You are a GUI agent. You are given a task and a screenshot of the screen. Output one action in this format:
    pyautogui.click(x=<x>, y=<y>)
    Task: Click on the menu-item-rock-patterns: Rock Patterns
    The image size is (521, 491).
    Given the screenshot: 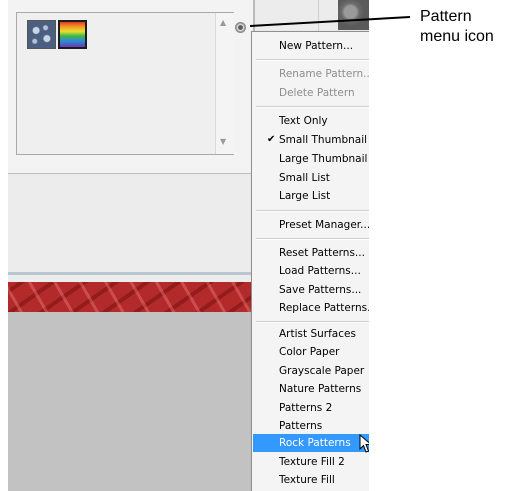 What is the action you would take?
    pyautogui.click(x=311, y=443)
    